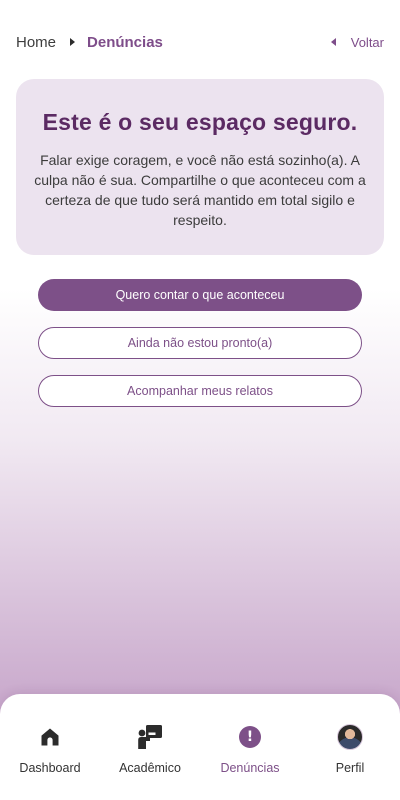  Describe the element at coordinates (250, 768) in the screenshot. I see `nav-label-denuncias: Denúncias` at that location.